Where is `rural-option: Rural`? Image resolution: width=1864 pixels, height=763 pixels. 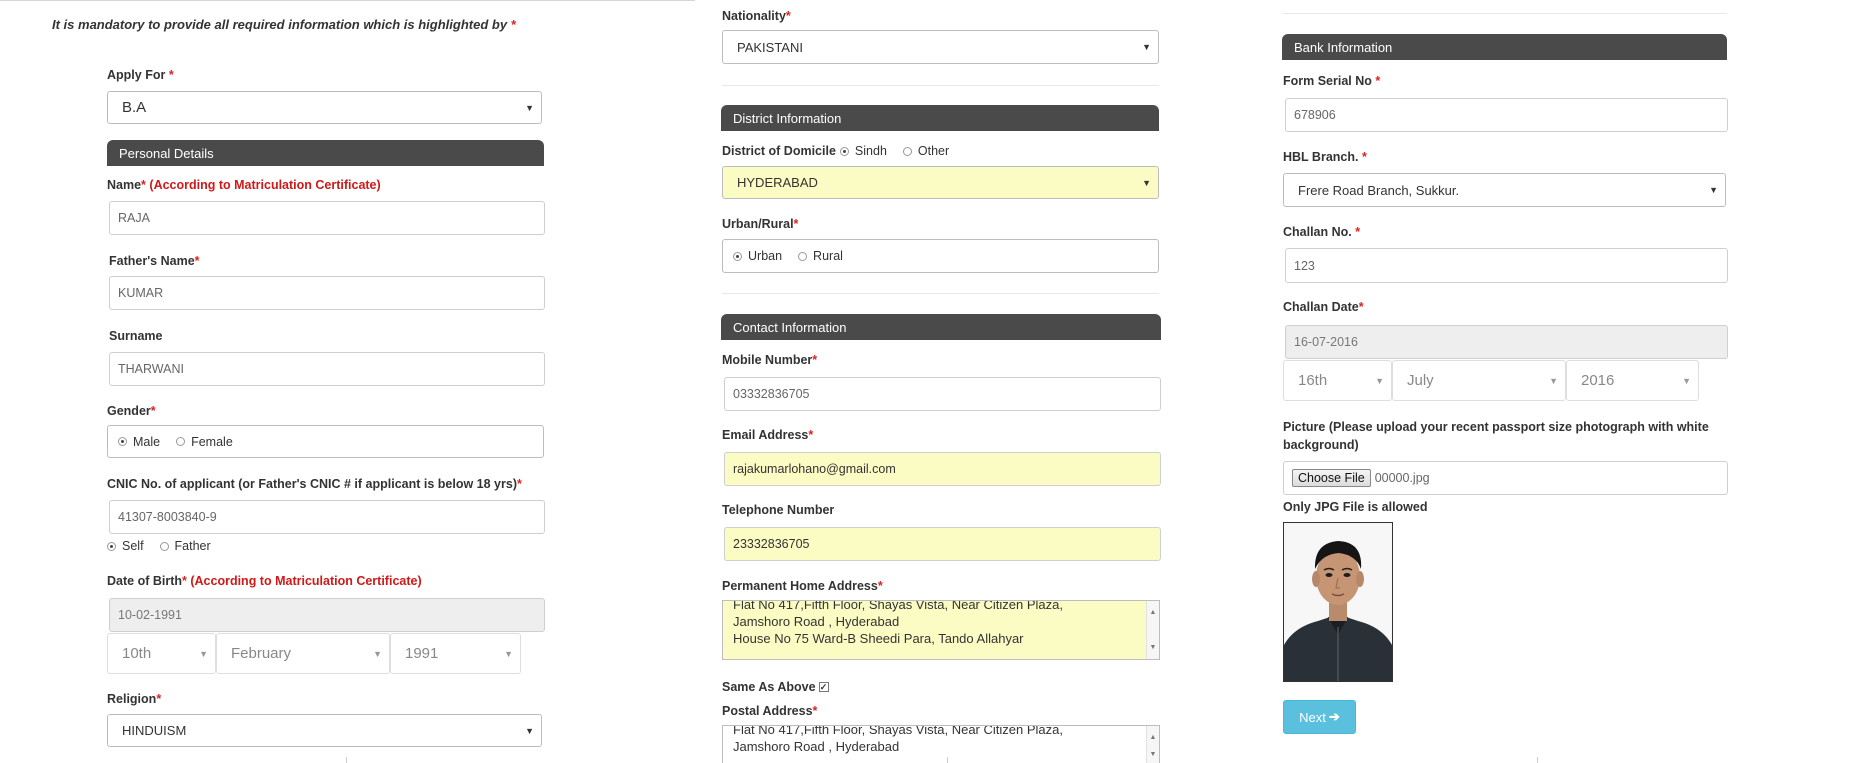
rural-option: Rural is located at coordinates (820, 256).